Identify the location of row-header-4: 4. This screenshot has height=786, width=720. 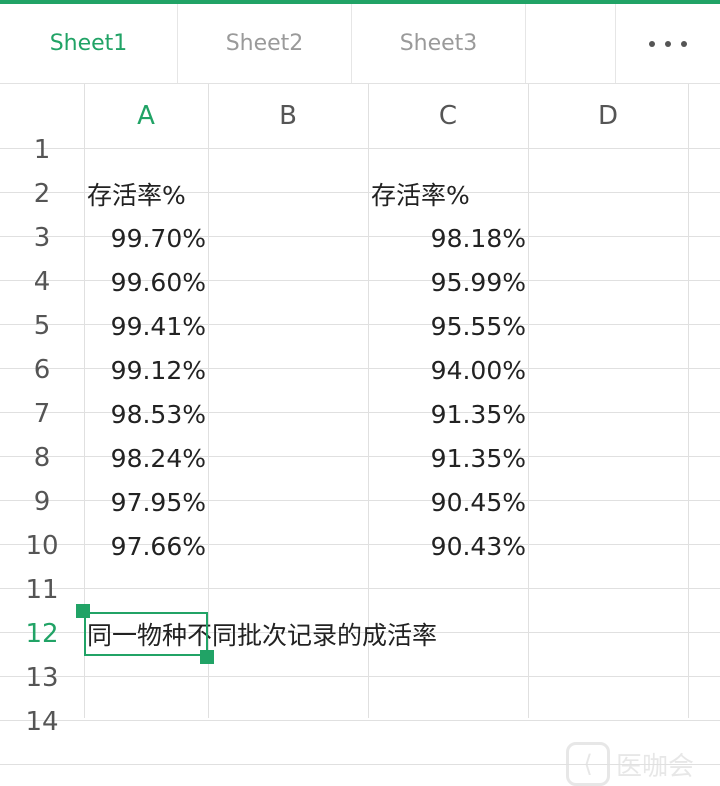
(42, 282).